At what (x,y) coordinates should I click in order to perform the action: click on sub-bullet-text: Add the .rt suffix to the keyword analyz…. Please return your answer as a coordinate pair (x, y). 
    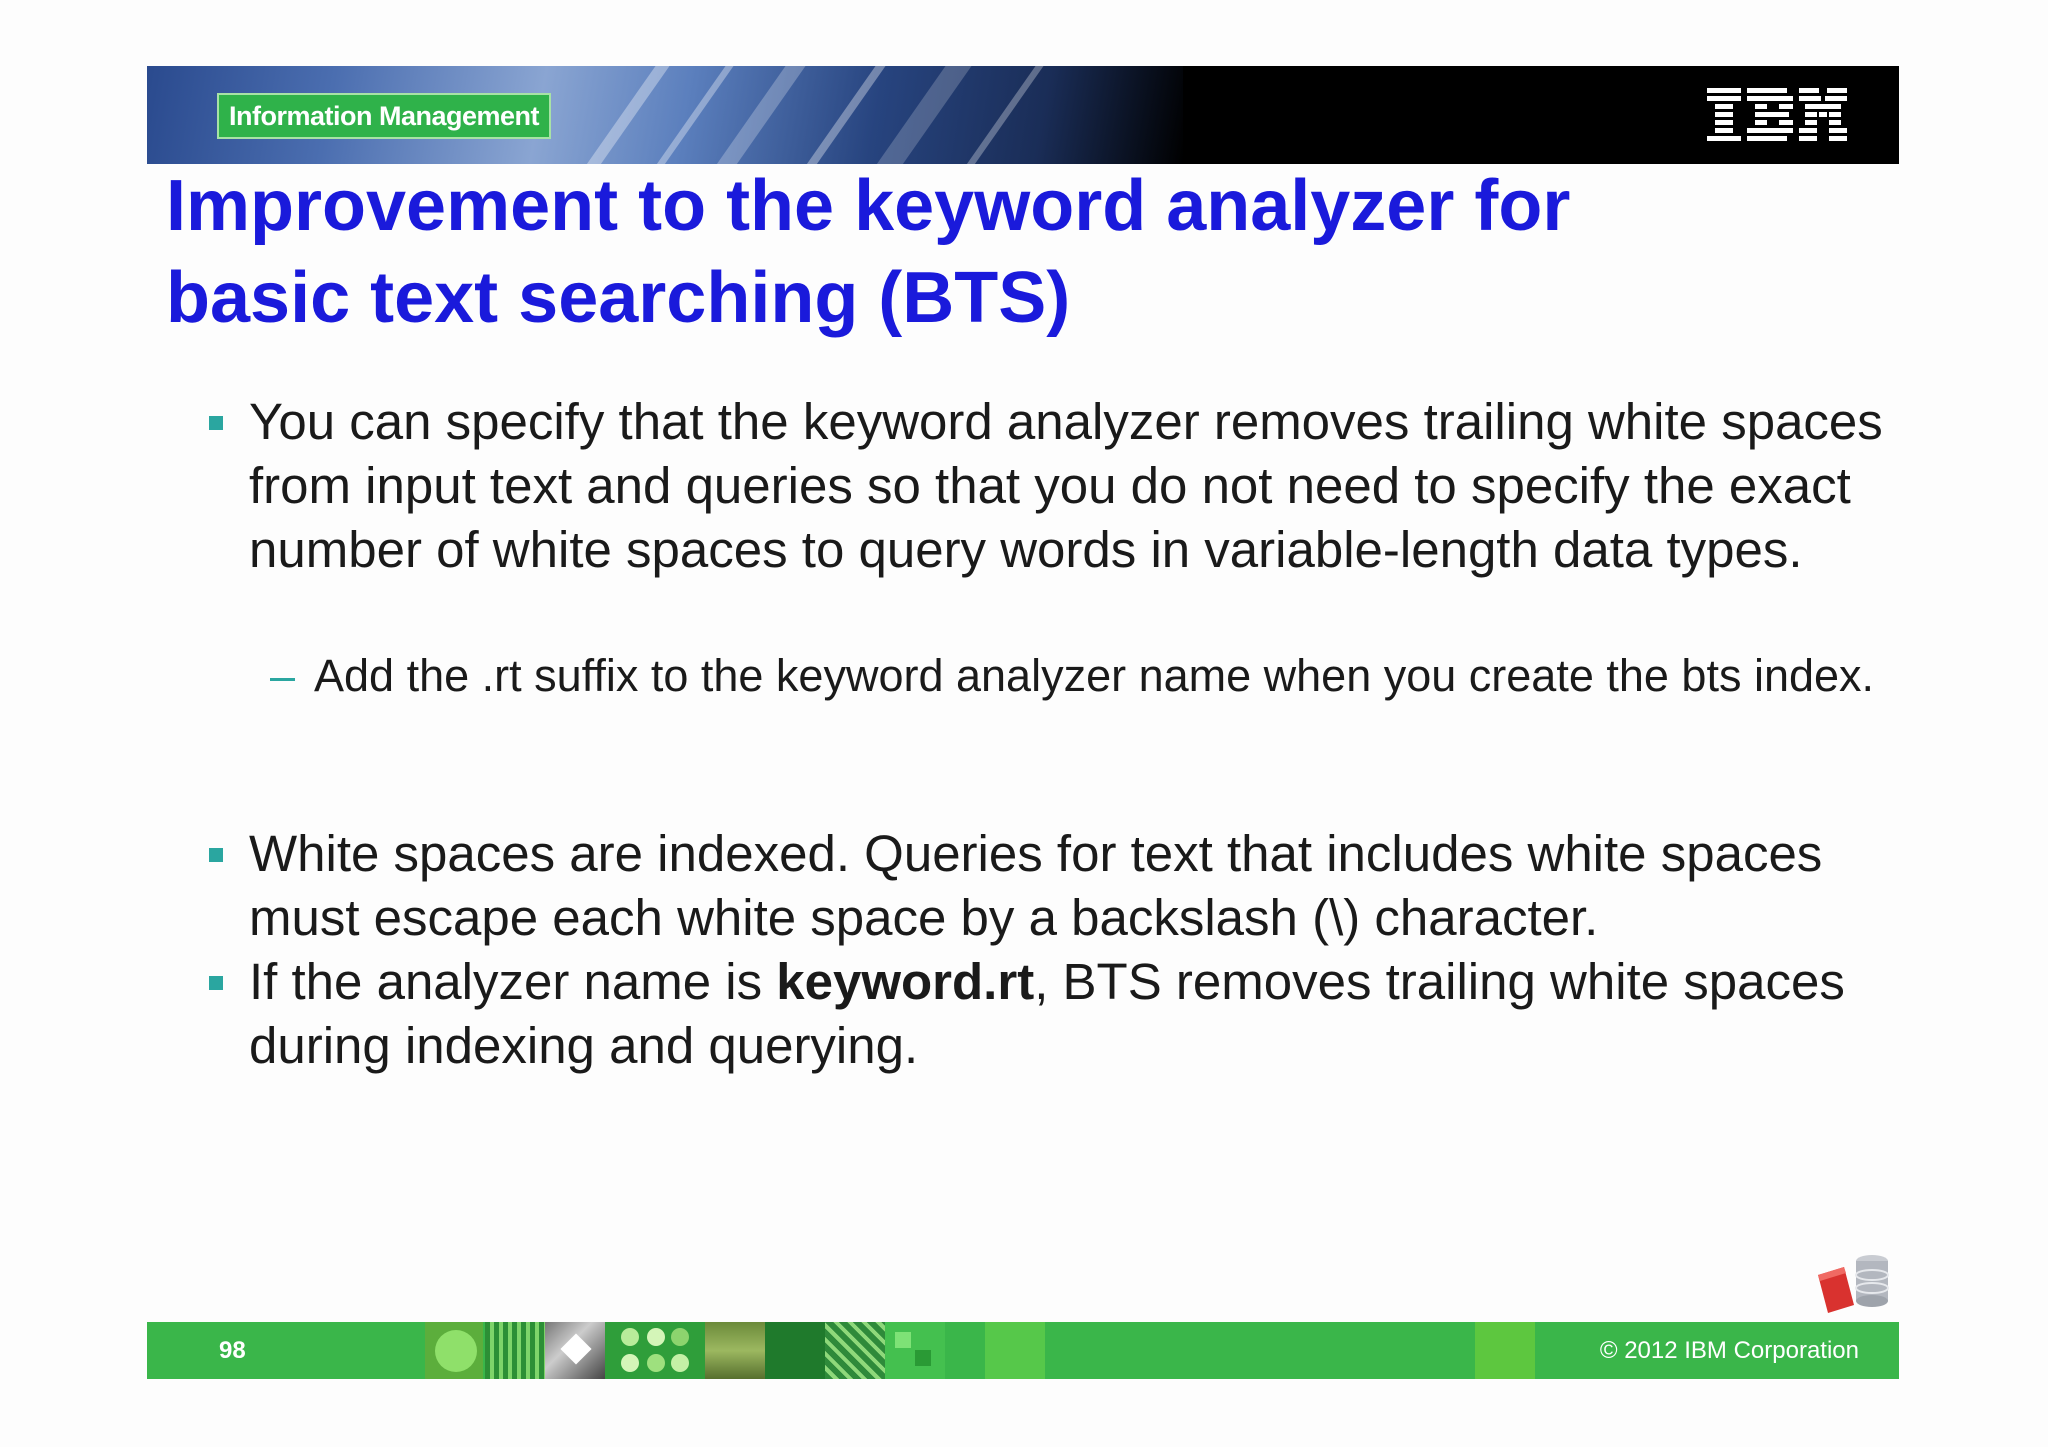
    Looking at the image, I should click on (1094, 675).